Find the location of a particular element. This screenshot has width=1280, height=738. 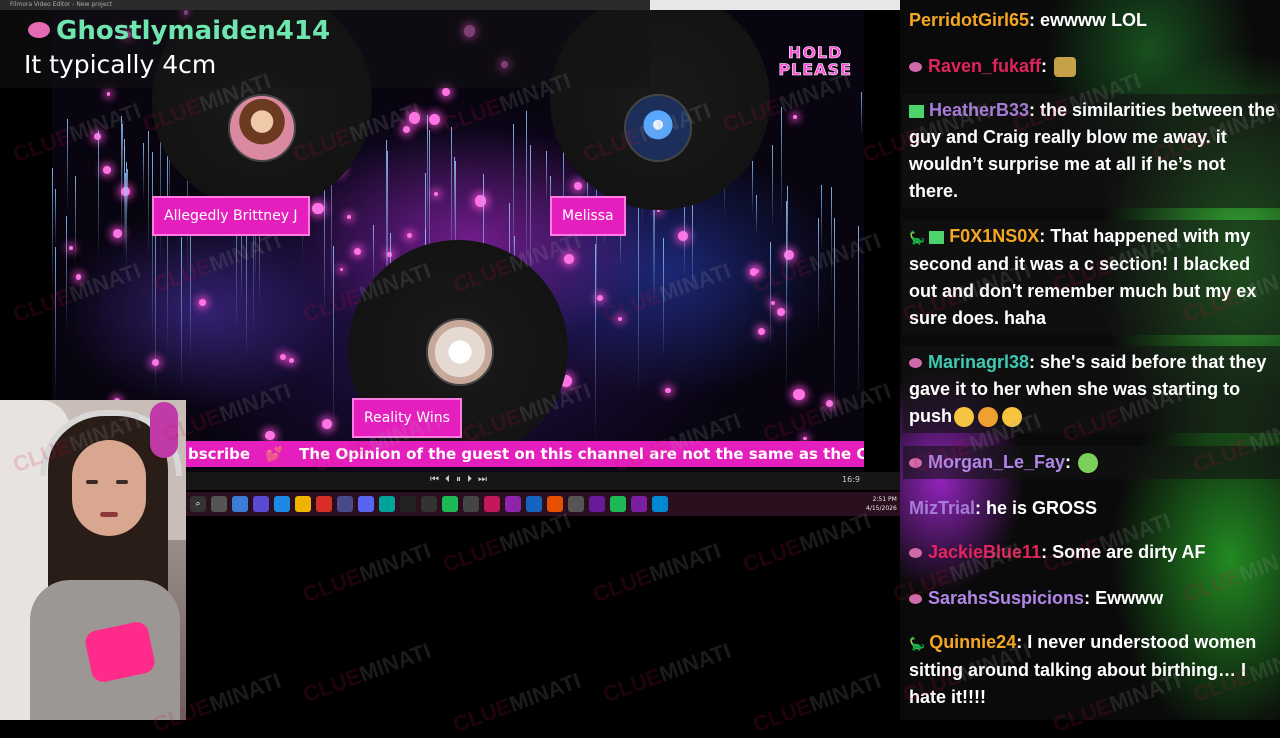

chrome-icon is located at coordinates (324, 504).